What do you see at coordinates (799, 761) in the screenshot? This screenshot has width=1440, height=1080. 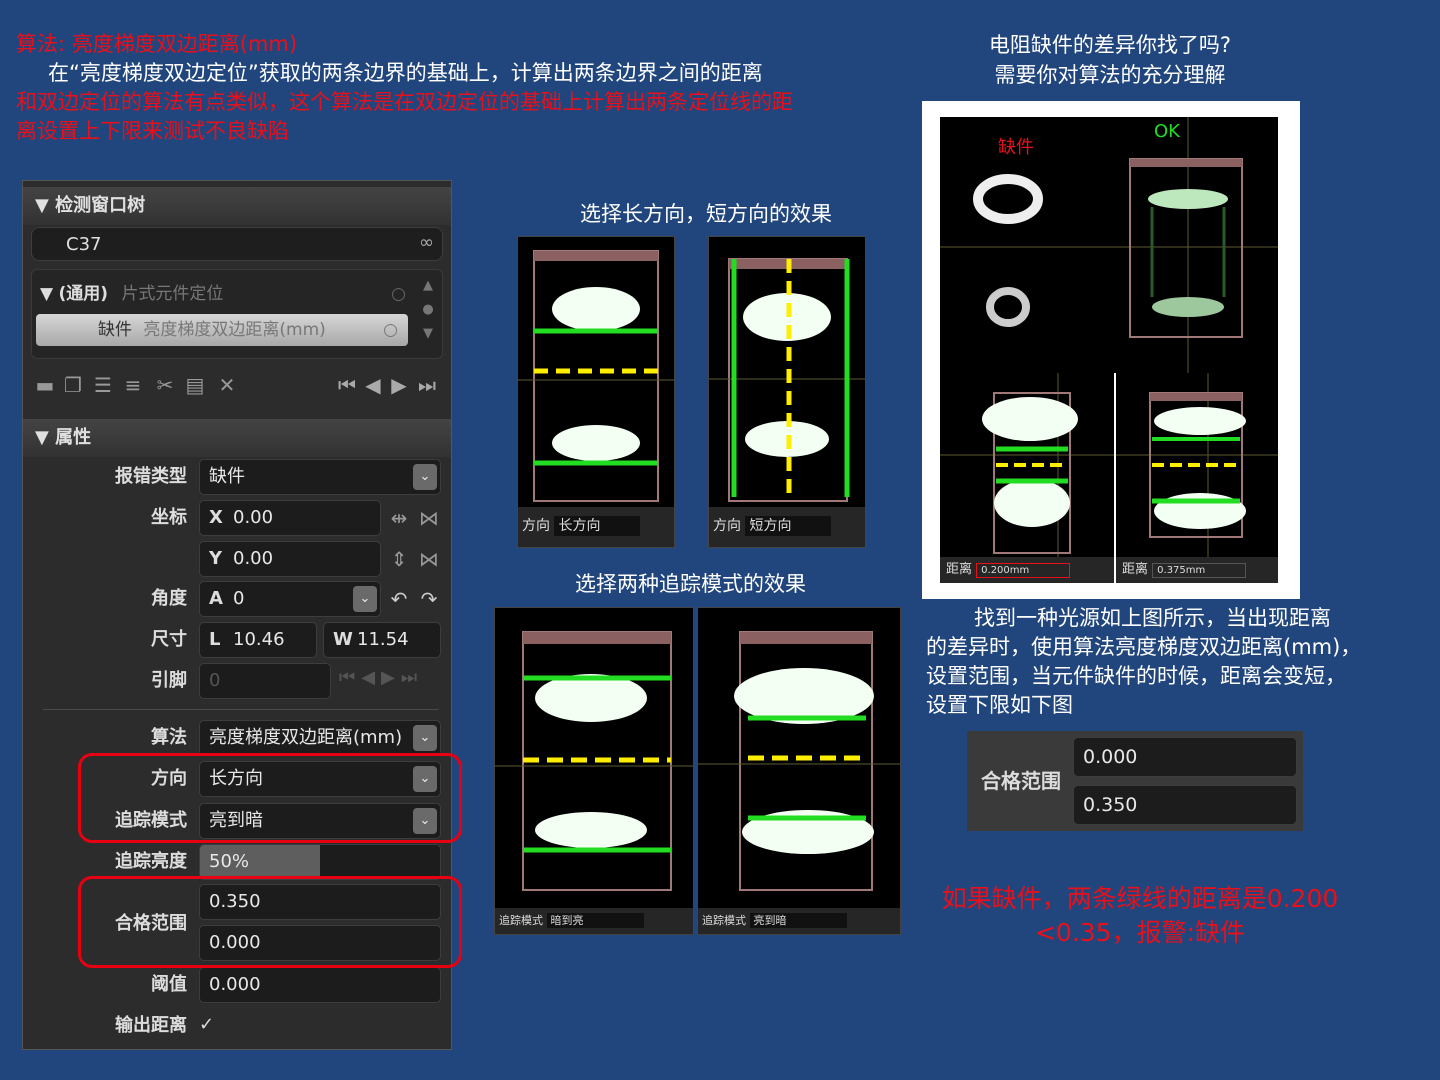 I see `bright-to-dark-svg` at bounding box center [799, 761].